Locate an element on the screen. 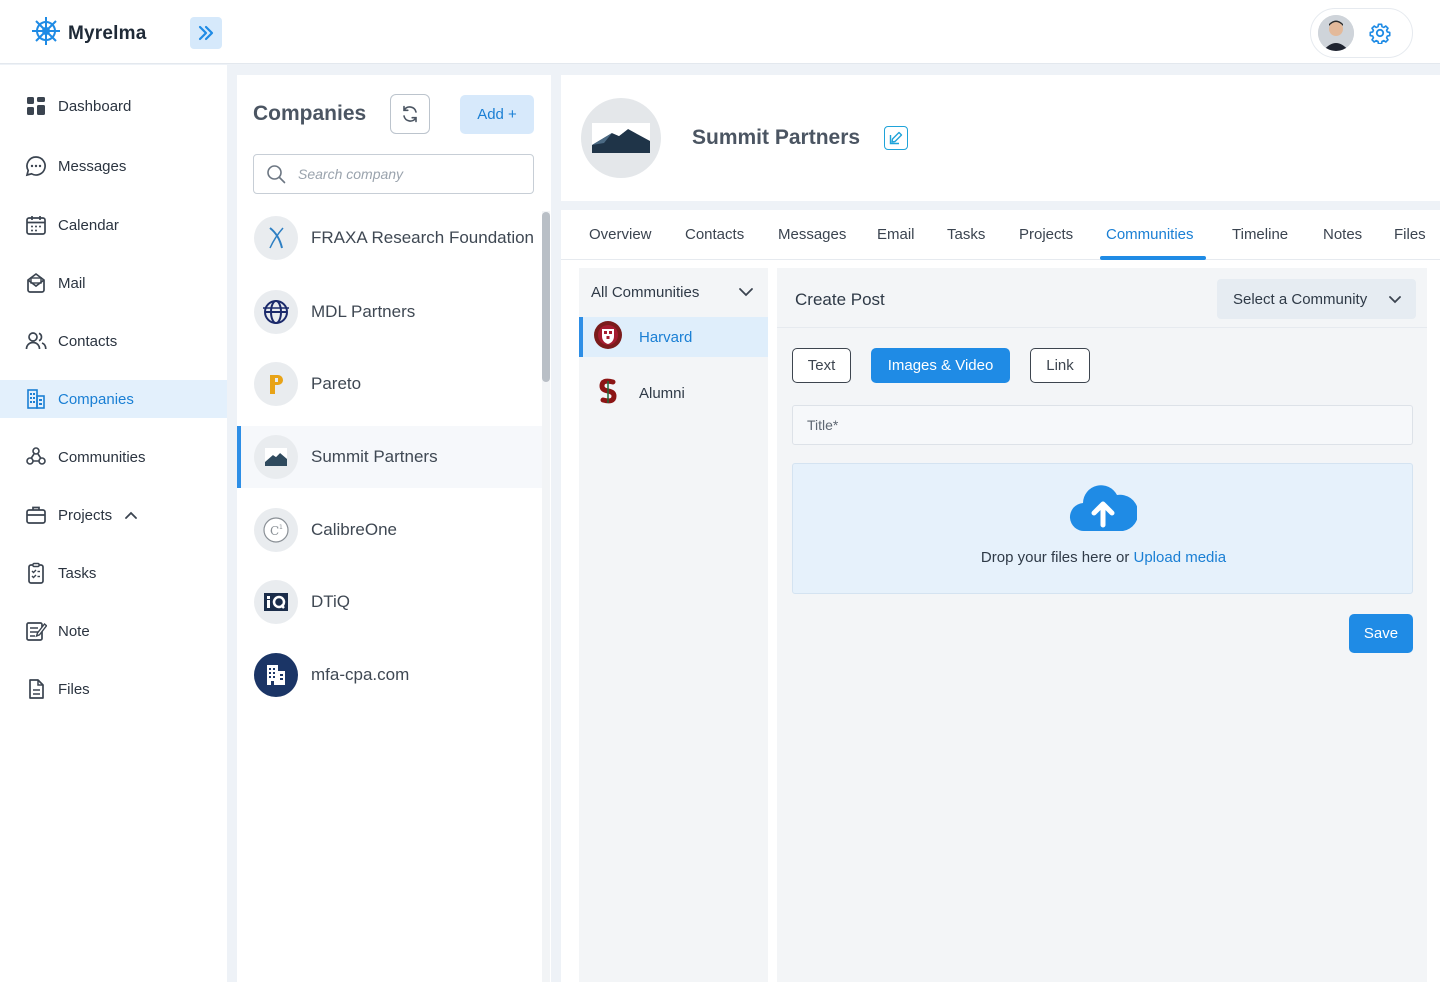 The image size is (1440, 982). create-post-header: Create Post Select a Community is located at coordinates (1102, 298).